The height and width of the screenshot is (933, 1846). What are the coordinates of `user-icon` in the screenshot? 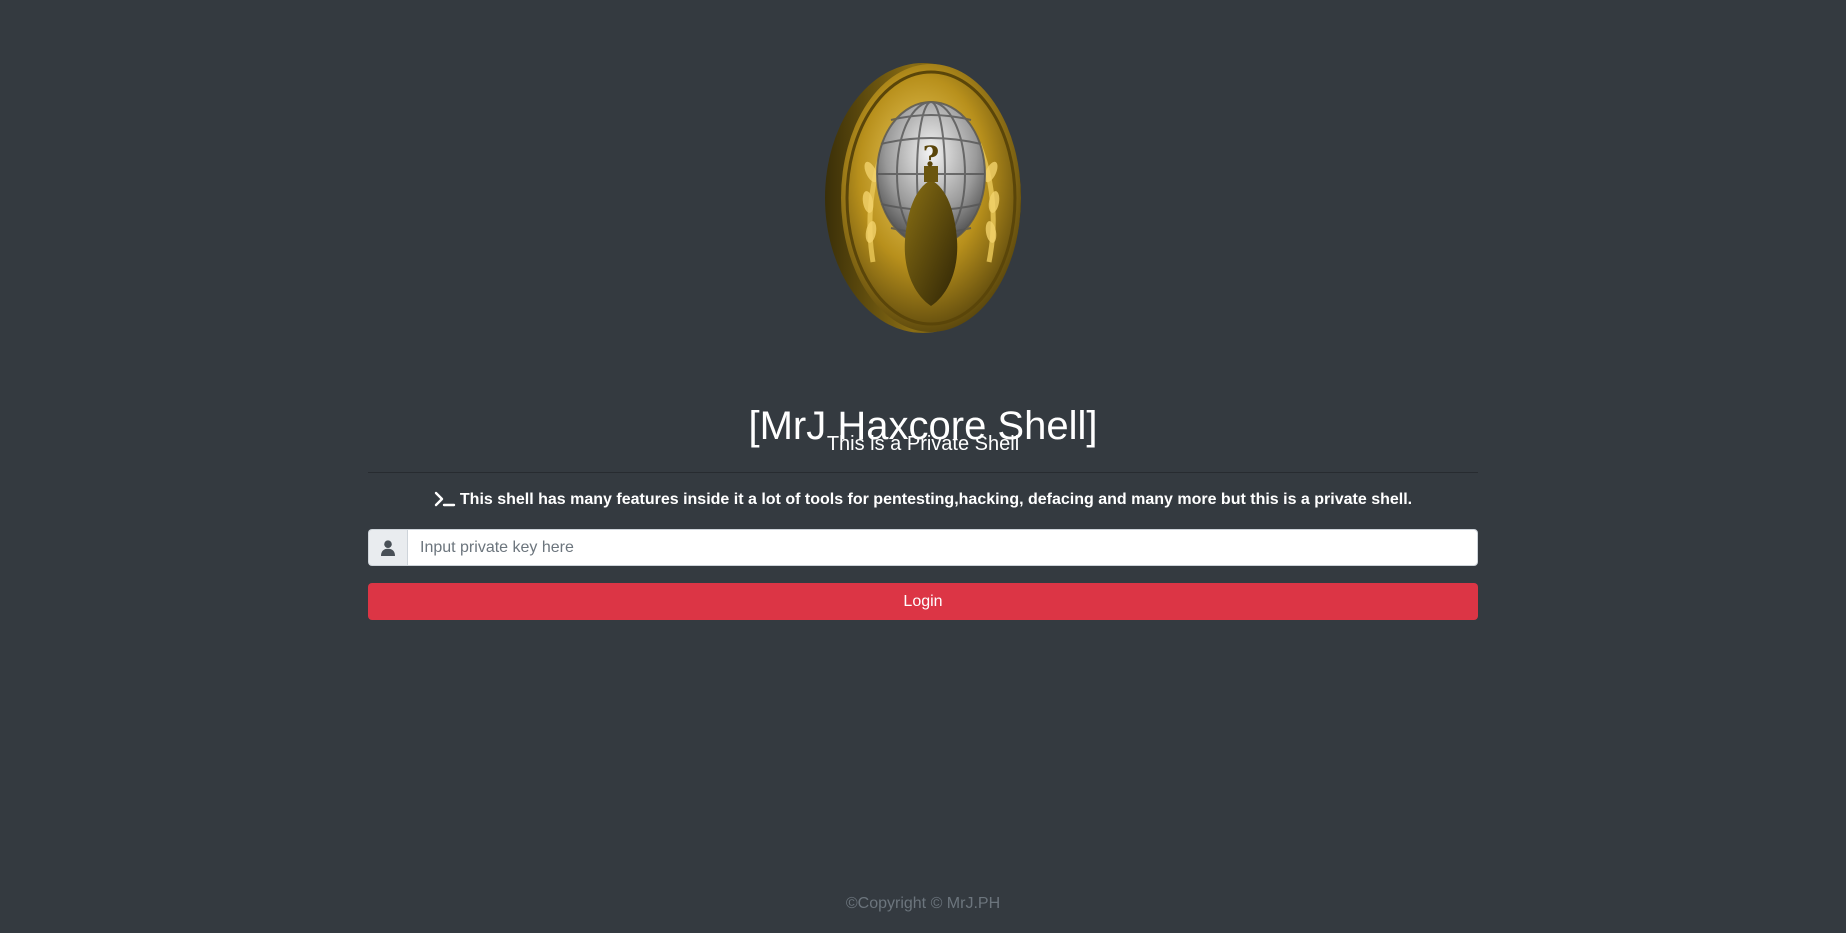 It's located at (388, 547).